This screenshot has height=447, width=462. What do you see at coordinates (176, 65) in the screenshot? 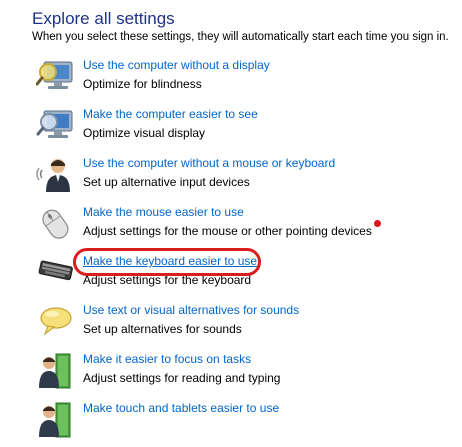
I see `setting-link: Use the computer without a display` at bounding box center [176, 65].